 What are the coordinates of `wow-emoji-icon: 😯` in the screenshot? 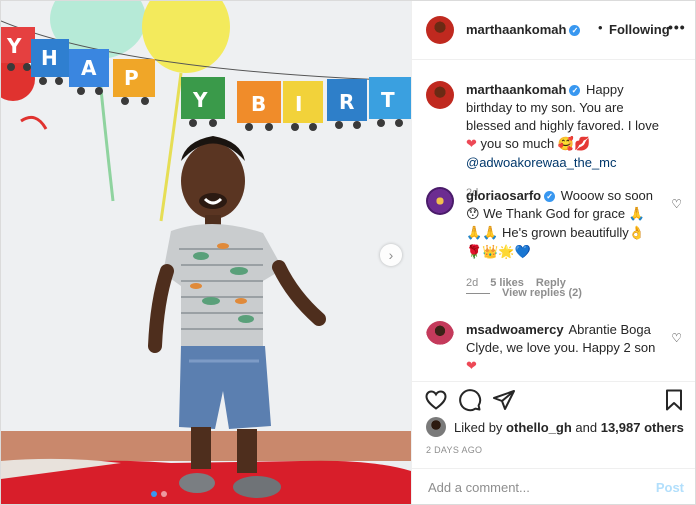 It's located at (473, 214).